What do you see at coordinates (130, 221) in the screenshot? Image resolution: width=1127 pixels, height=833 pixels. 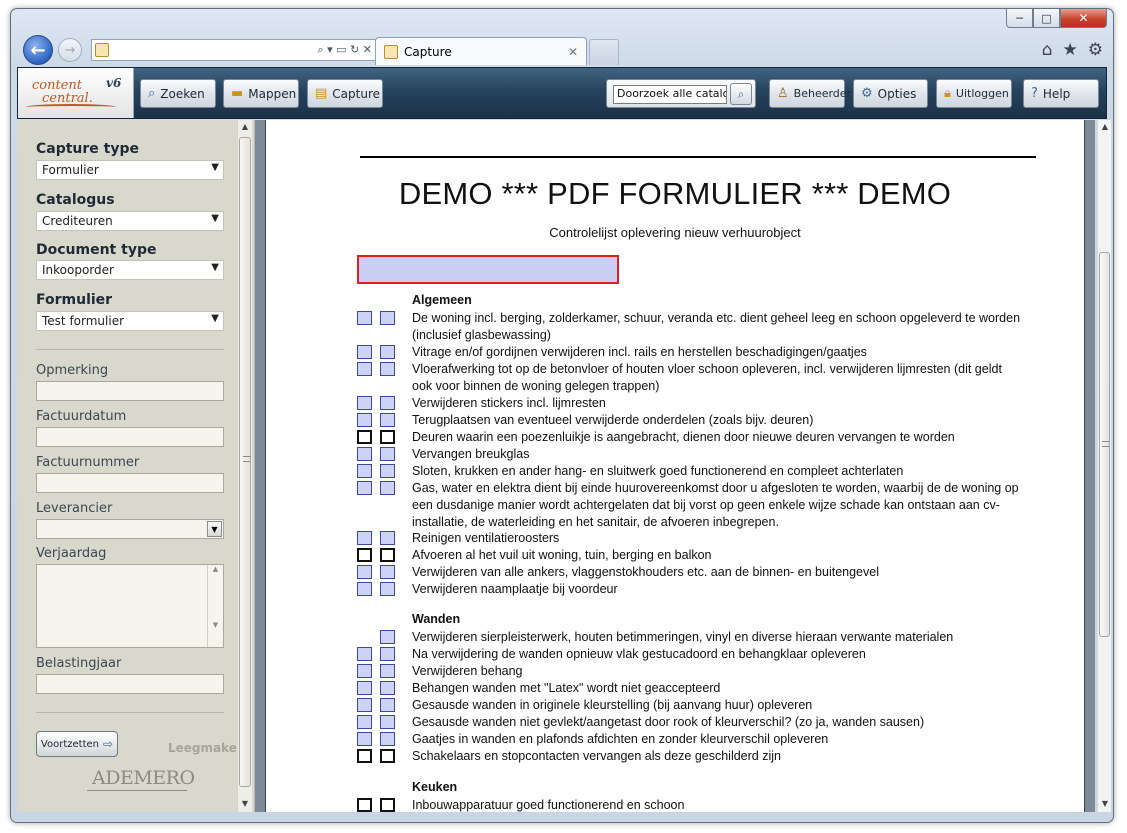 I see `catalog-select: Crediteuren ▼` at bounding box center [130, 221].